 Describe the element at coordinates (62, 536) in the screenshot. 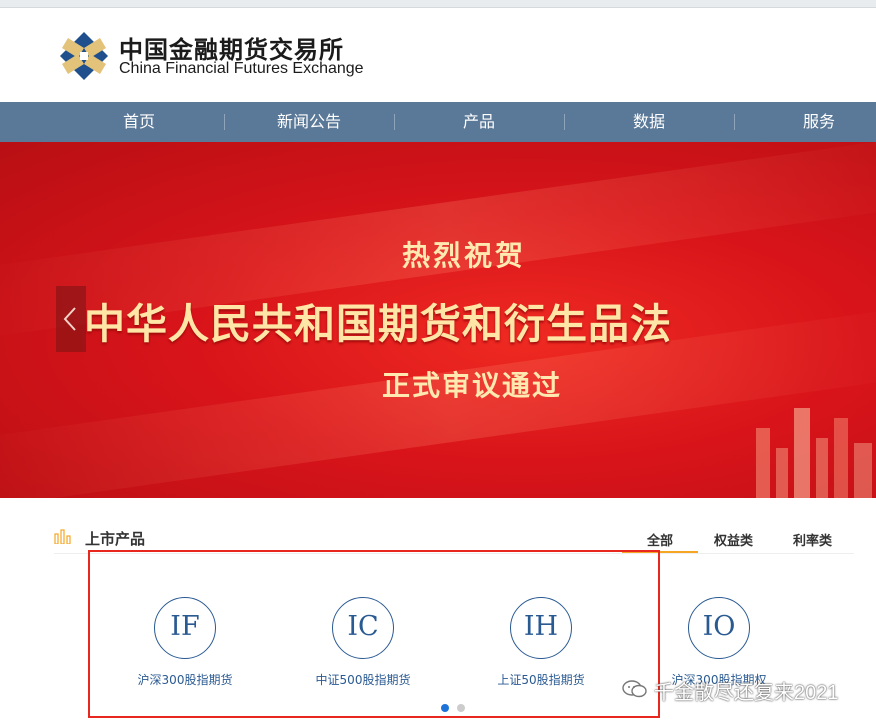

I see `bar-chart-icon` at that location.